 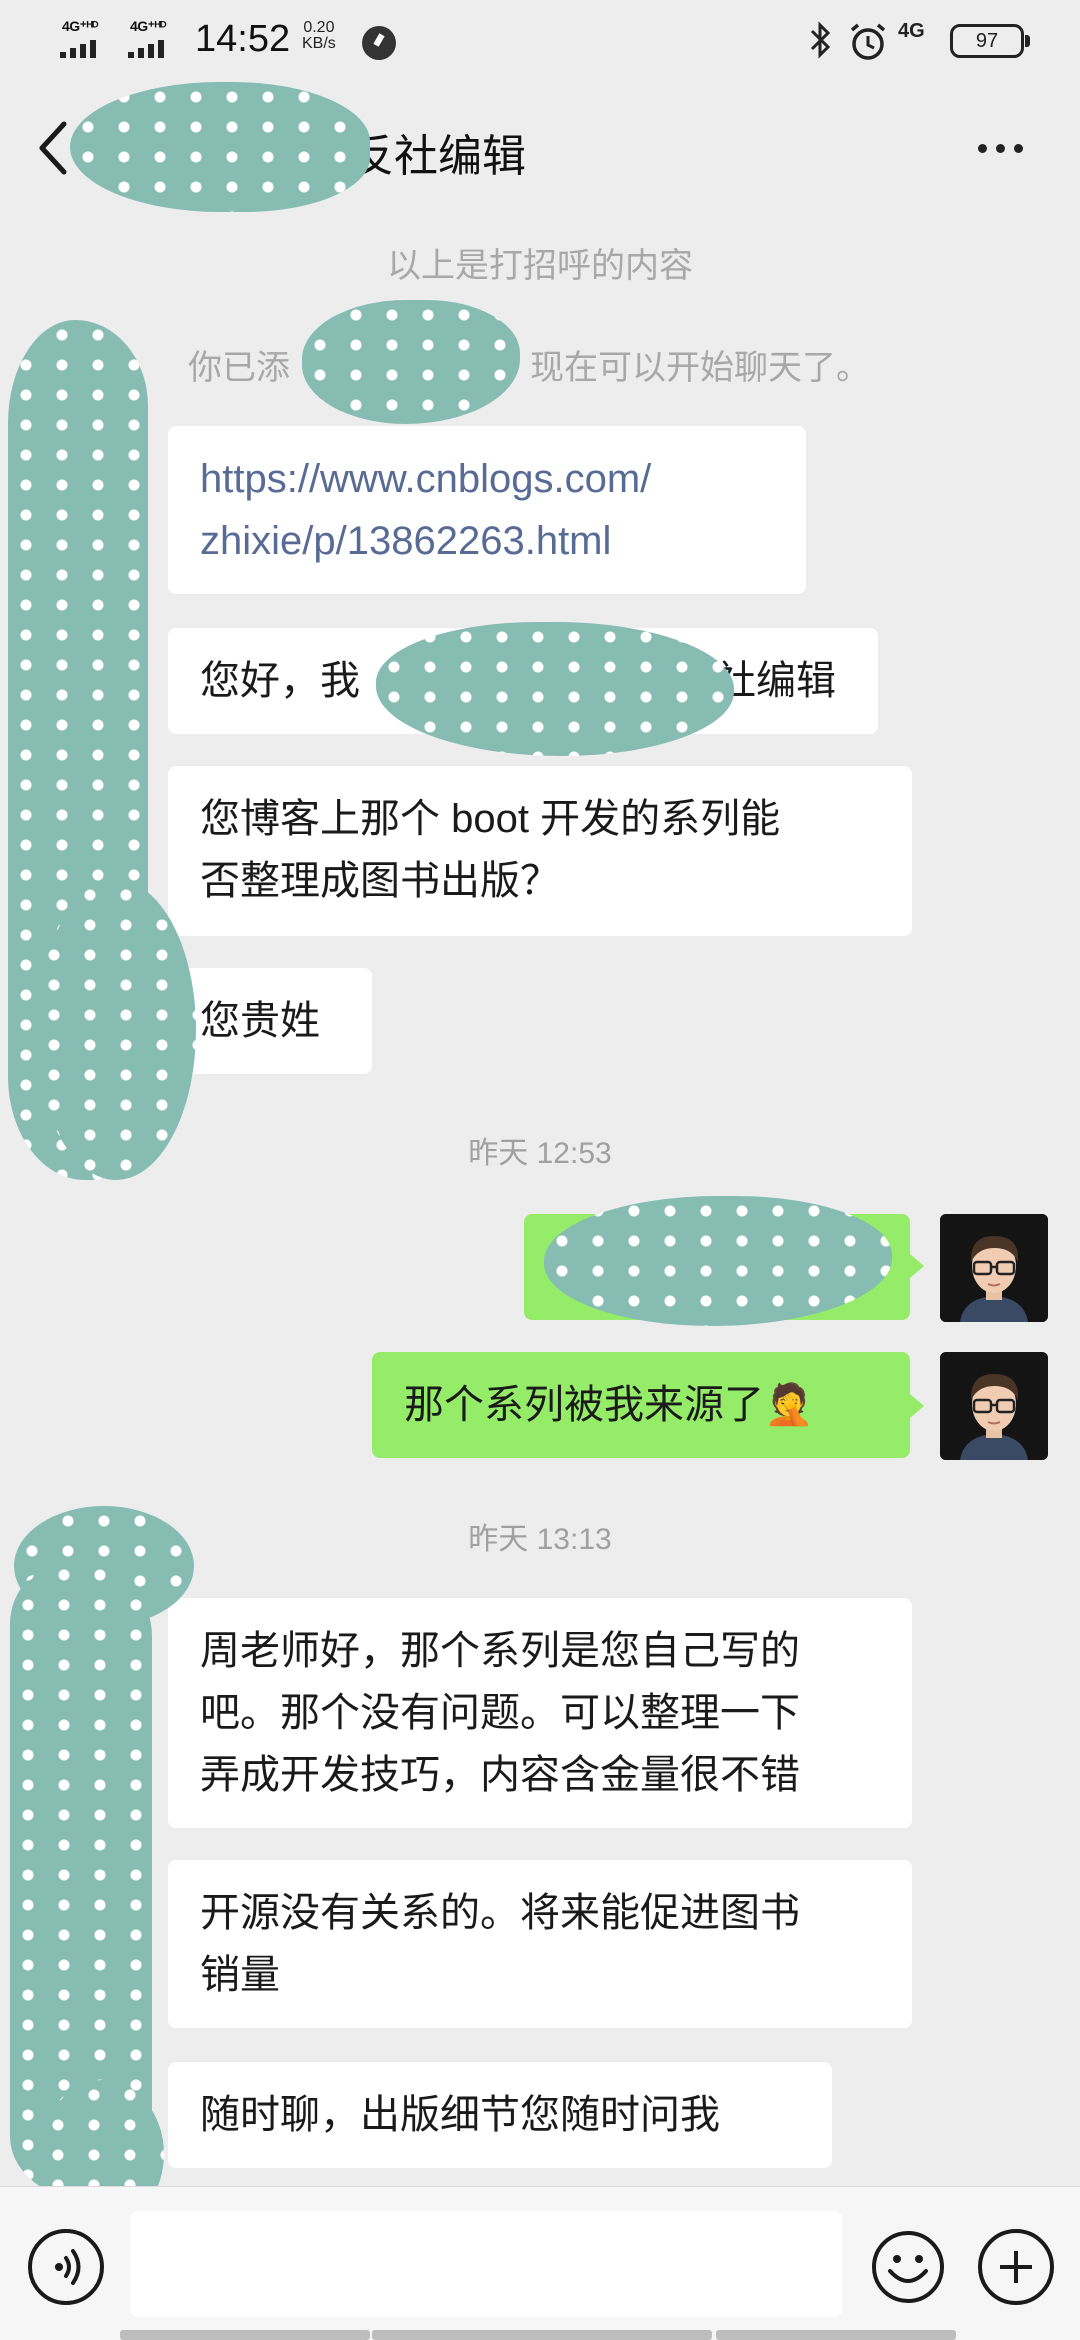 What do you see at coordinates (500, 1775) in the screenshot?
I see `message-line: 弄成开发技巧，内容含金量很不错` at bounding box center [500, 1775].